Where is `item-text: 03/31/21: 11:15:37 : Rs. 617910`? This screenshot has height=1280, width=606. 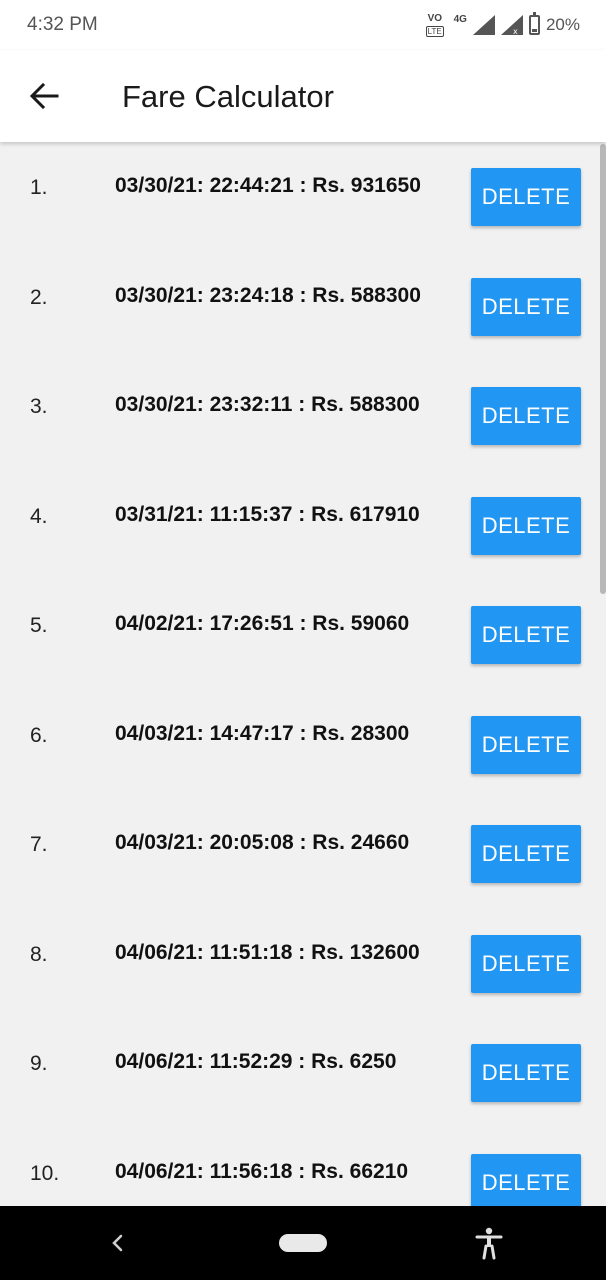
item-text: 03/31/21: 11:15:37 : Rs. 617910 is located at coordinates (267, 514).